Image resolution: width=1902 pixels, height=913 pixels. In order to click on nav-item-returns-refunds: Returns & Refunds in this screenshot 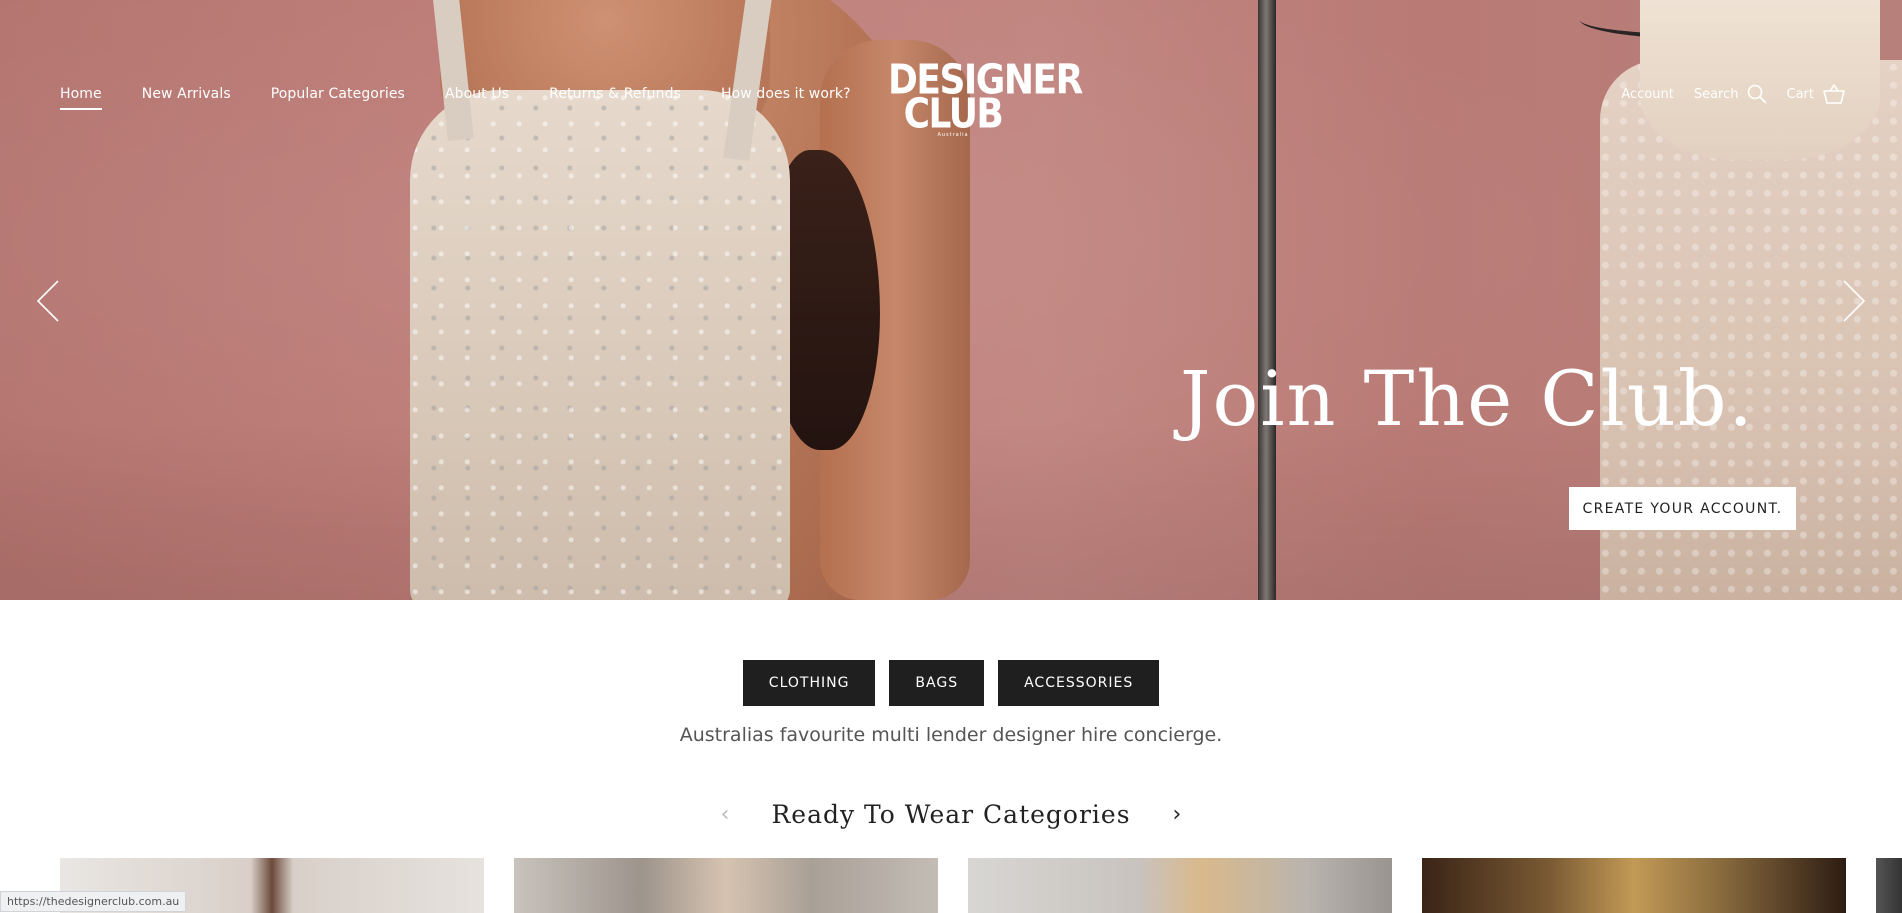, I will do `click(615, 98)`.